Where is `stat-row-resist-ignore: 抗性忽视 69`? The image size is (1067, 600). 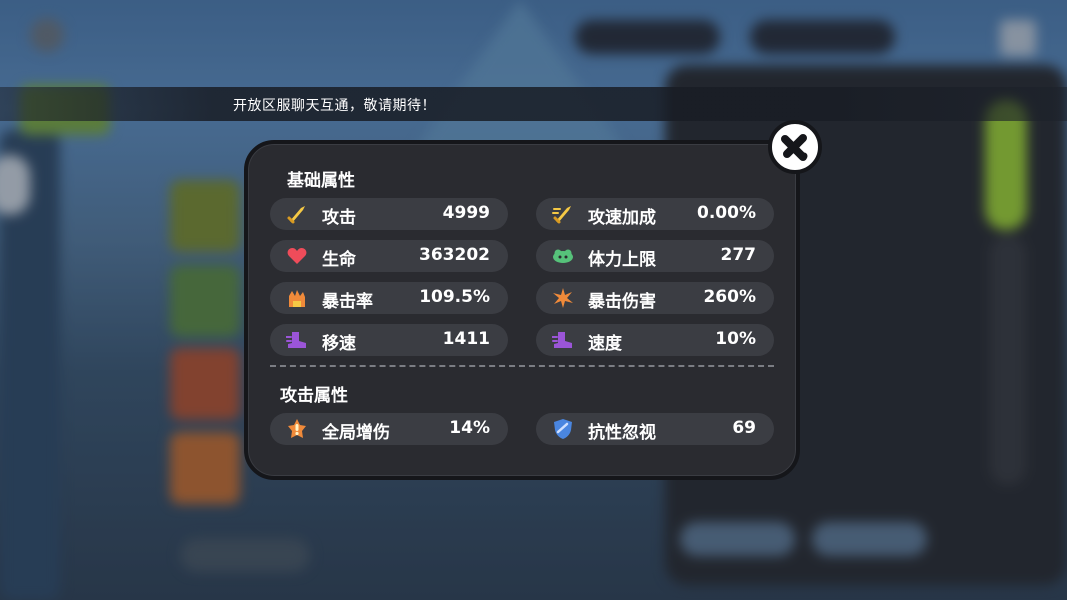 stat-row-resist-ignore: 抗性忽视 69 is located at coordinates (655, 429).